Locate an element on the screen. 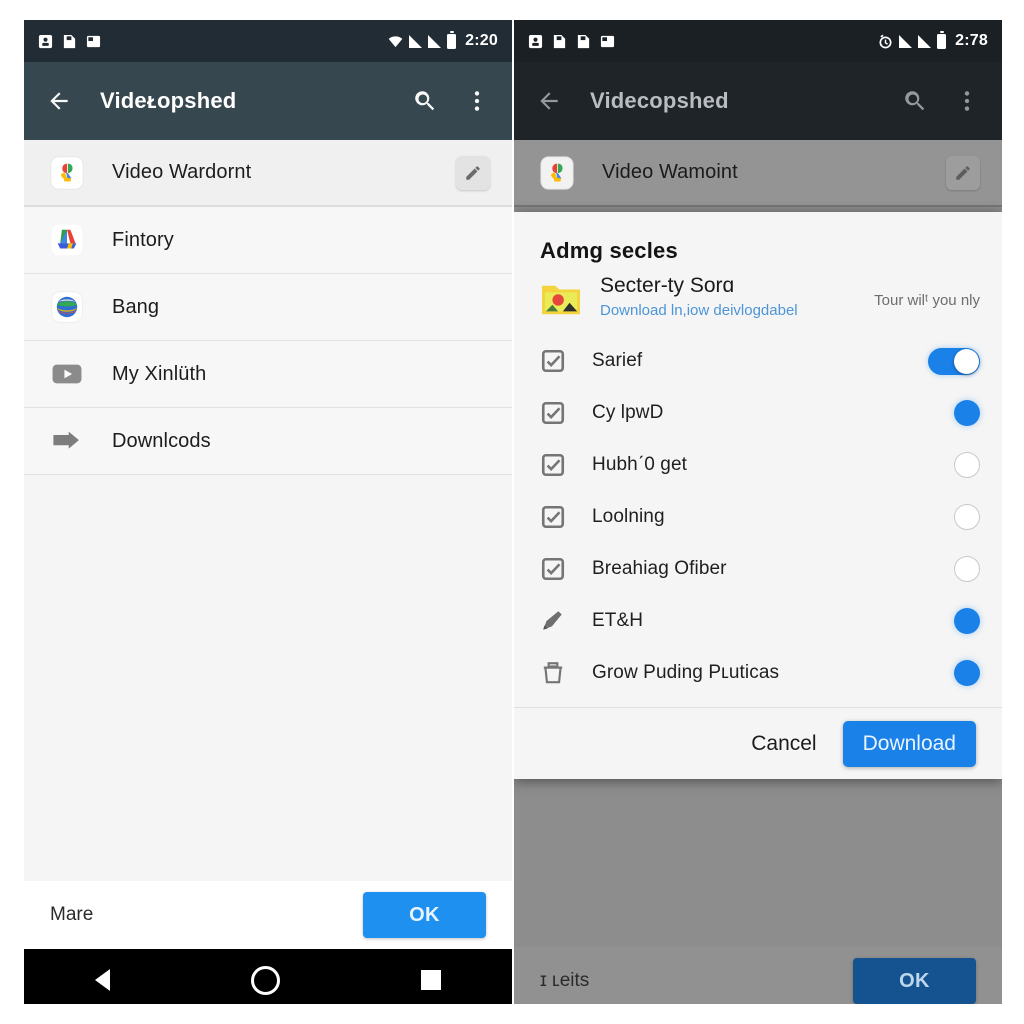  dialog-row: Cy lpwD is located at coordinates (758, 413).